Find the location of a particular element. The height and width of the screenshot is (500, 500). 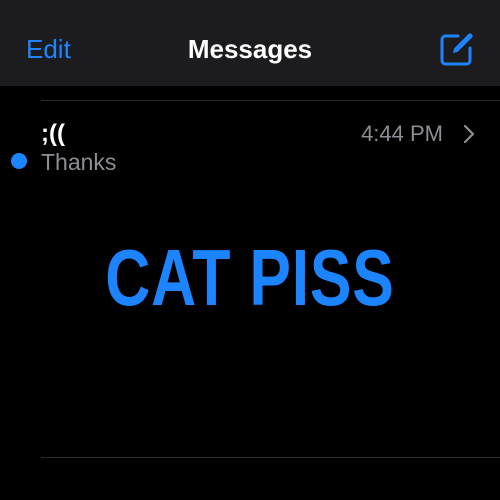

compose-icon is located at coordinates (456, 49).